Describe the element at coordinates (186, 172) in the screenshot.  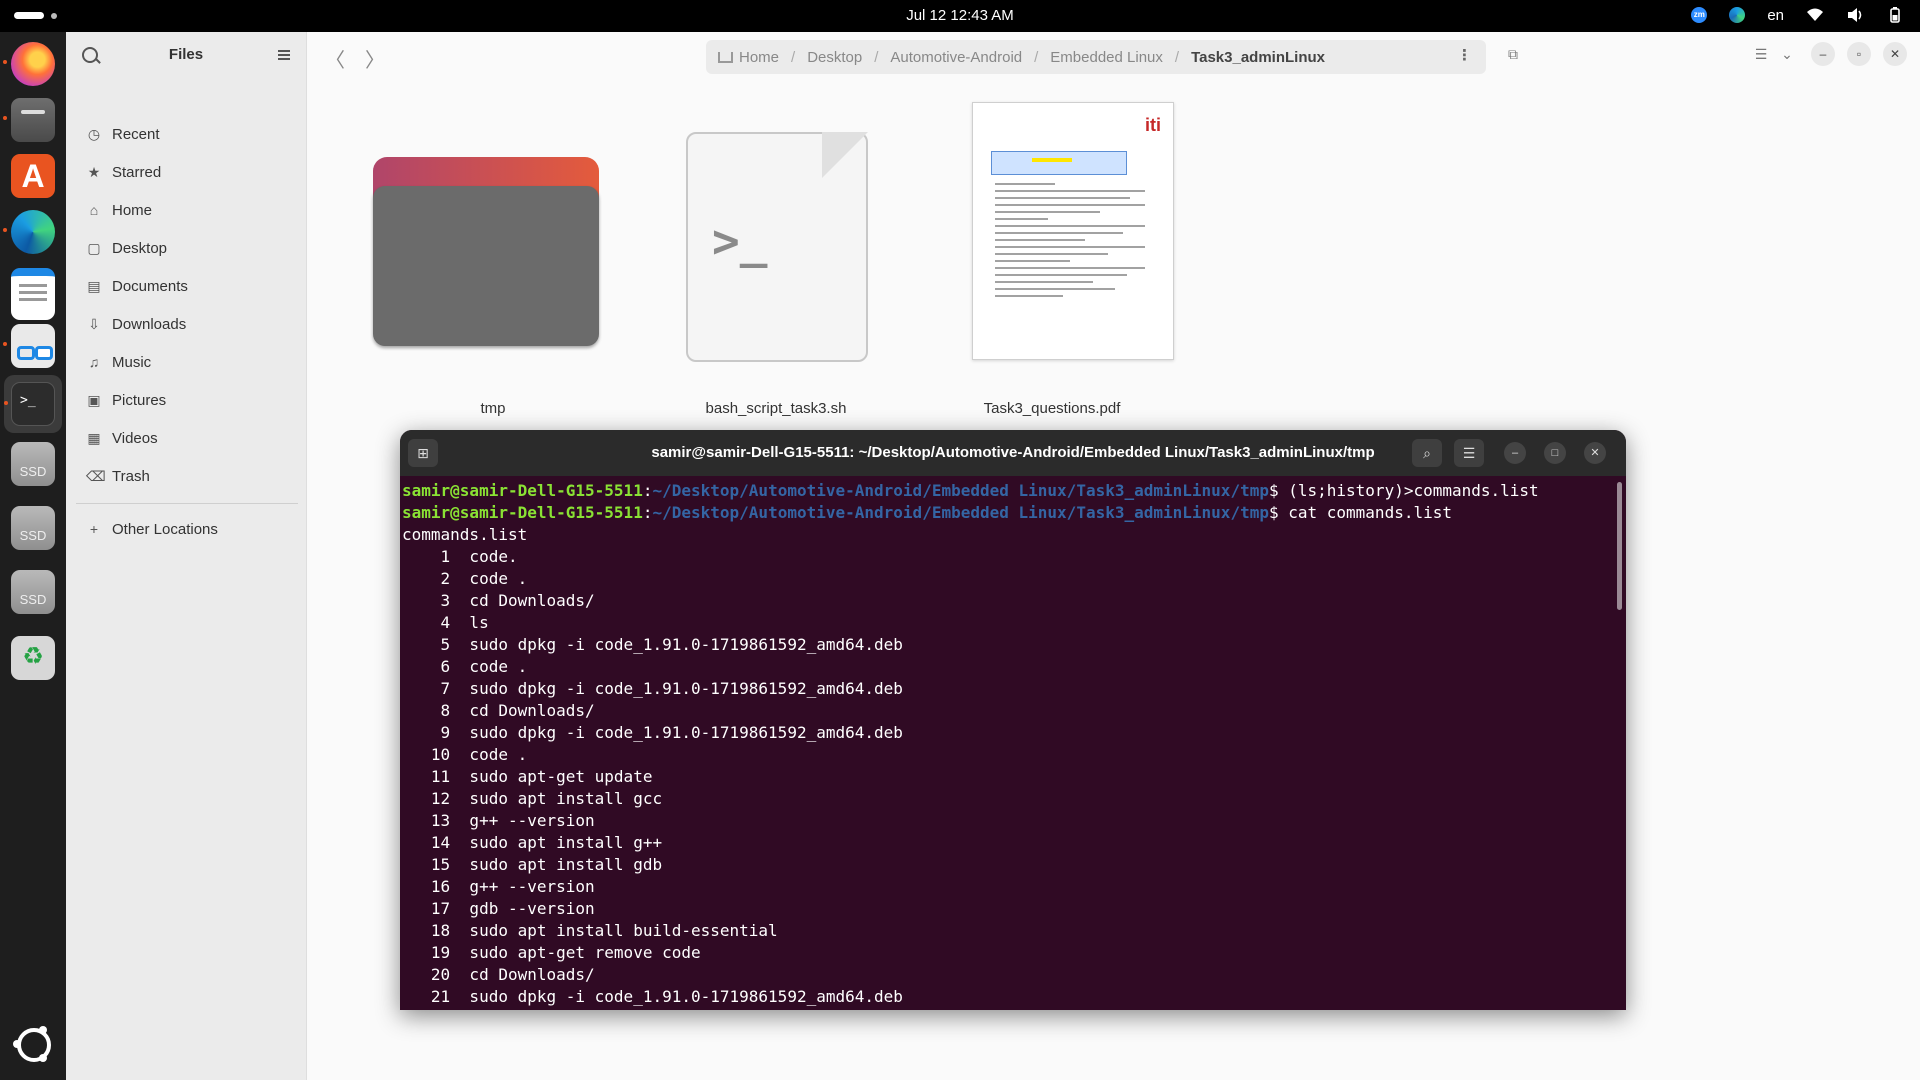
I see `sidebar-item-starred: ★ Starred` at that location.